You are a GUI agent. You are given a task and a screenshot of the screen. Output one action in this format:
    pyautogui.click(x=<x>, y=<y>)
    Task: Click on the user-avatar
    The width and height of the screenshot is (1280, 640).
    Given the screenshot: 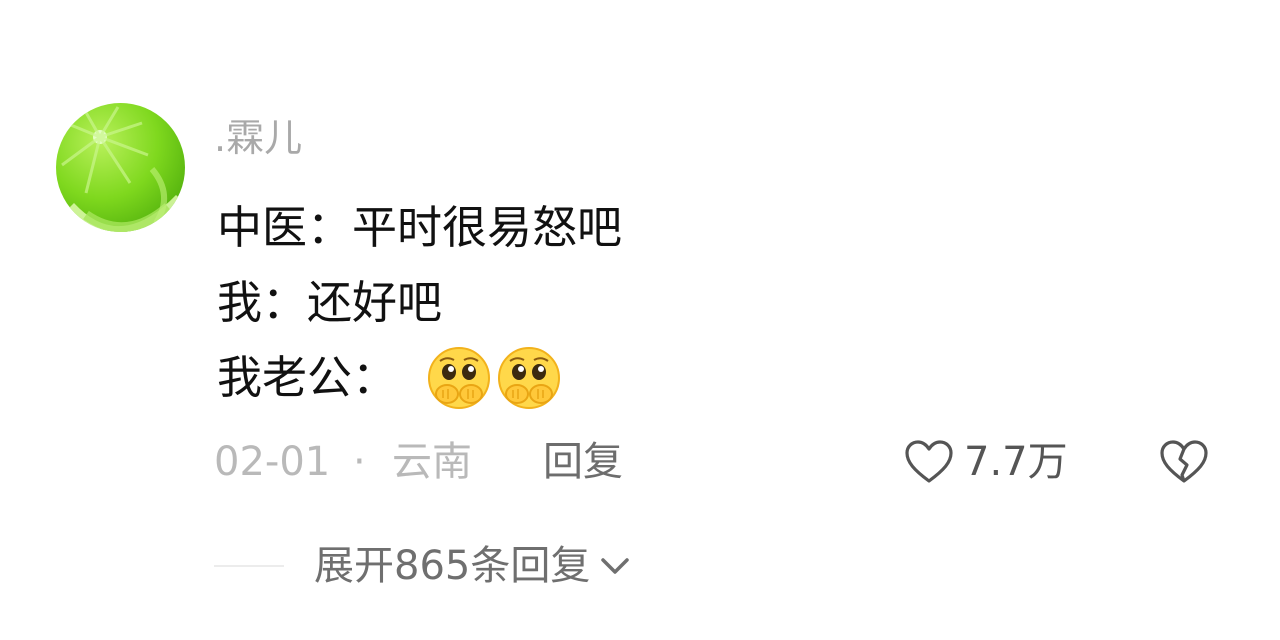 What is the action you would take?
    pyautogui.click(x=120, y=167)
    